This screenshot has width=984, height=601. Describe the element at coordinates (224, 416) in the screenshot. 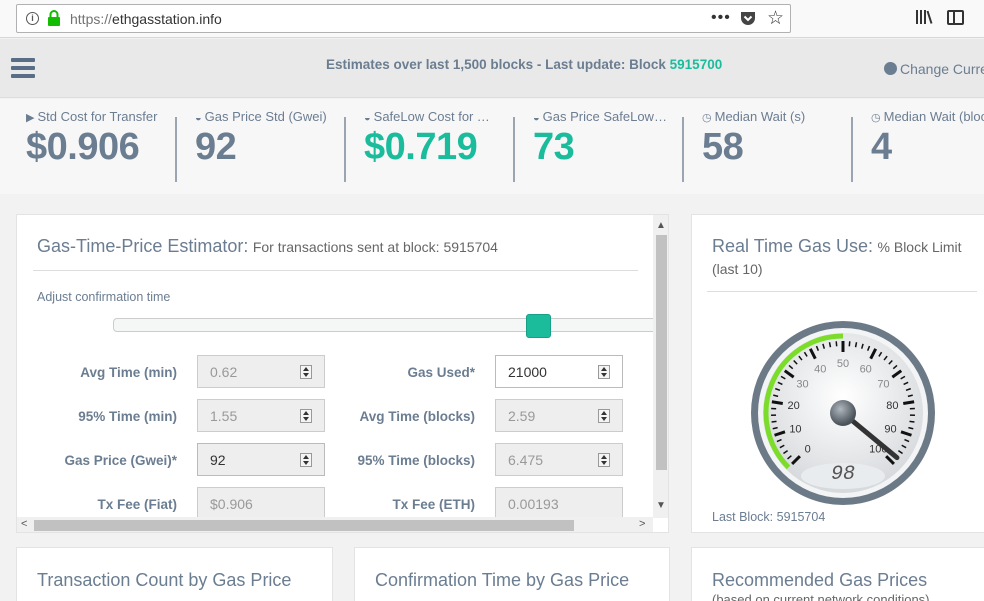

I see `time95-min-value: 1.55` at that location.